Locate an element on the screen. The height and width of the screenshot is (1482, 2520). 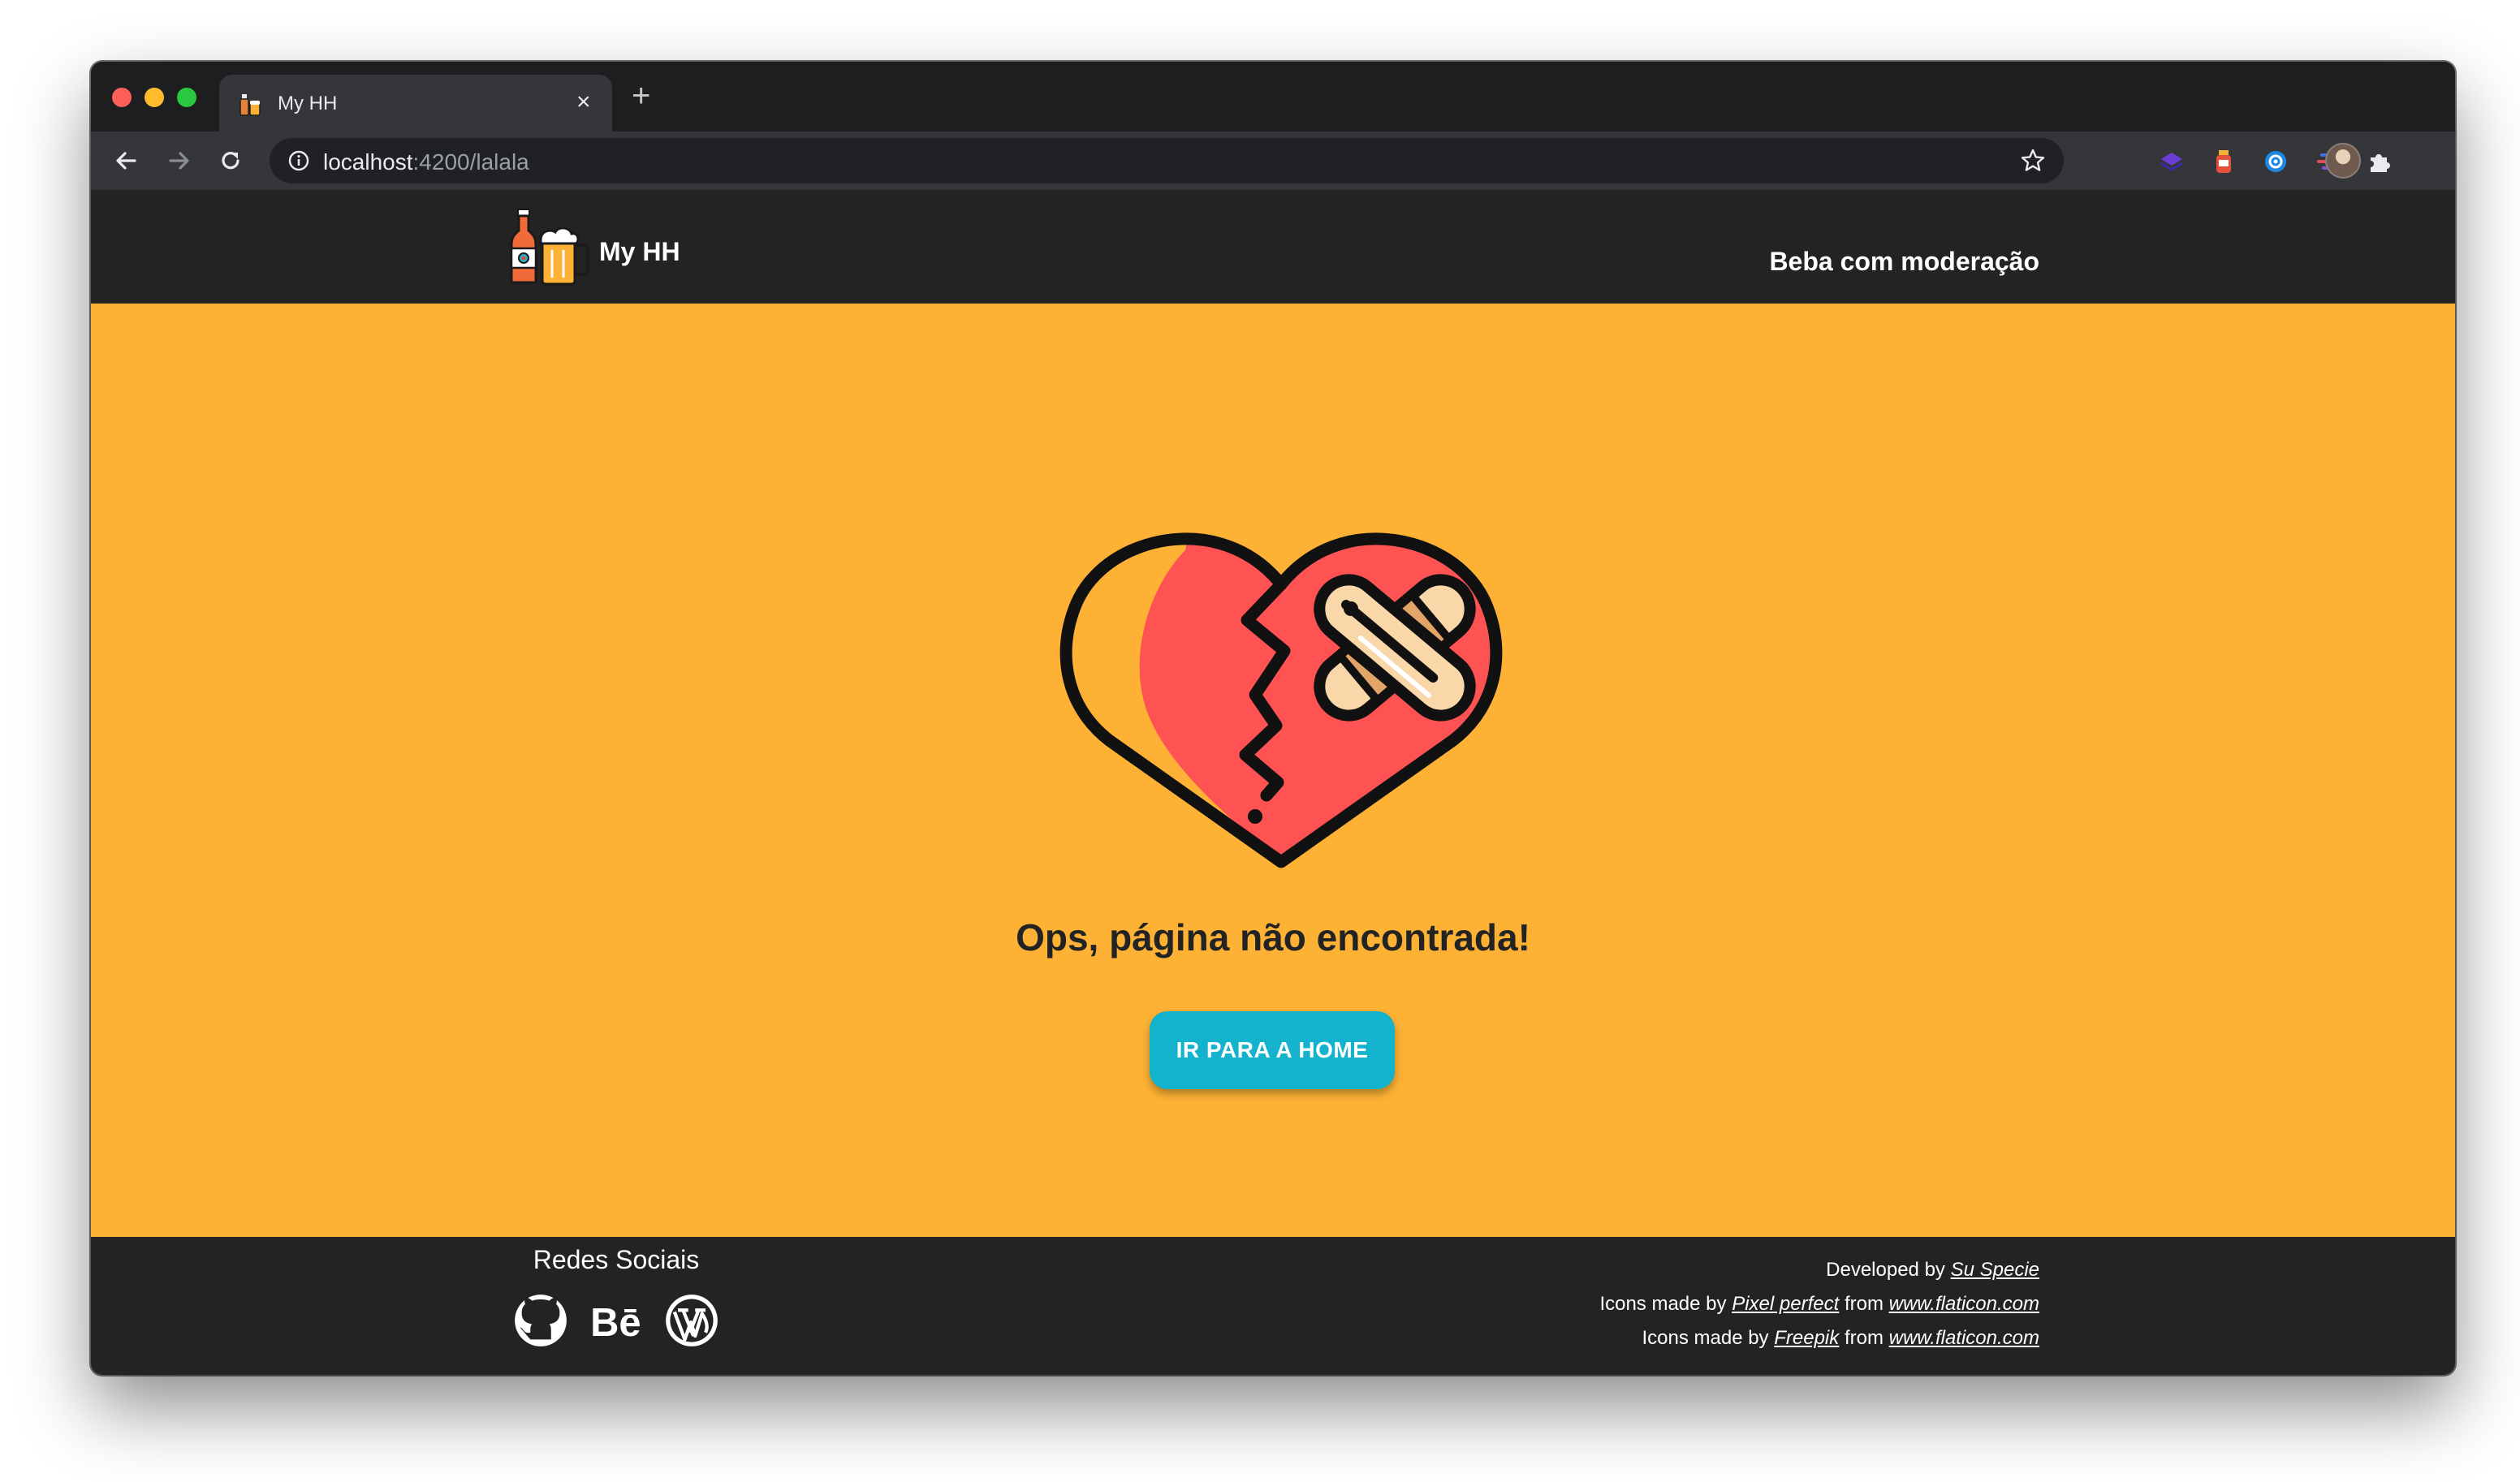
reload-icon is located at coordinates (230, 160).